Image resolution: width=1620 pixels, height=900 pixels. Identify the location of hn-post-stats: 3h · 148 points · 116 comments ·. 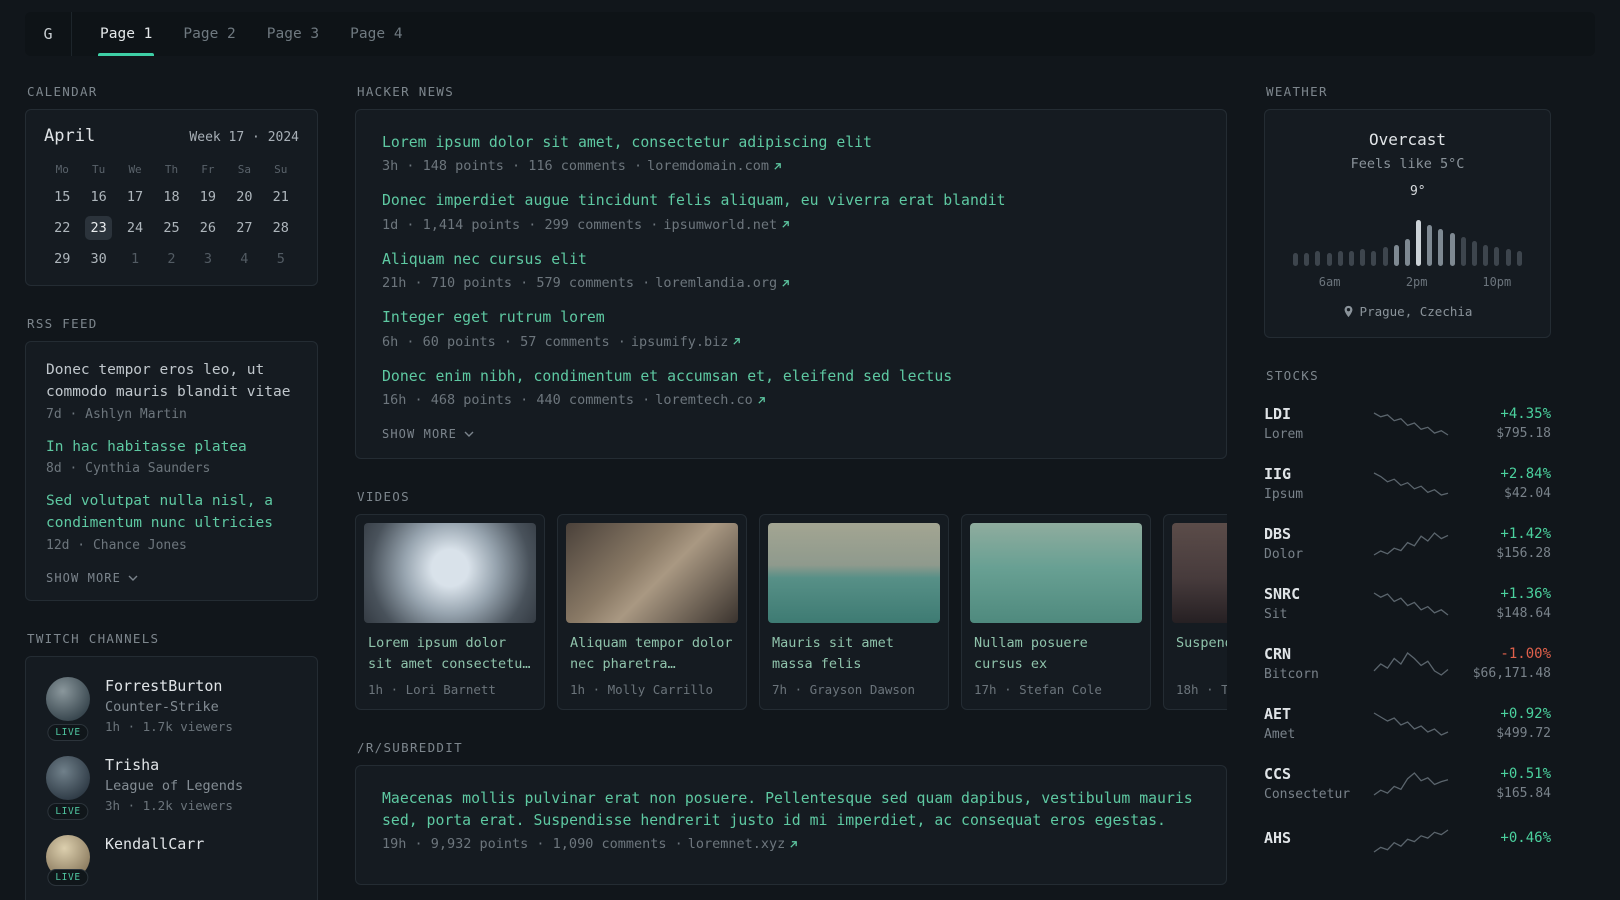
(512, 166).